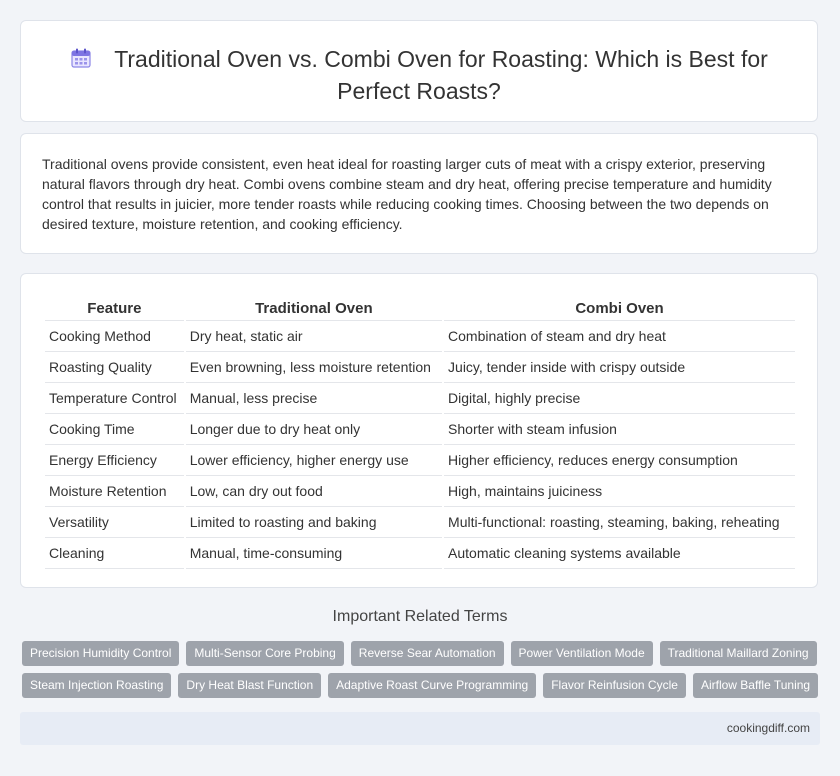 Image resolution: width=840 pixels, height=776 pixels. I want to click on calendar-icon, so click(81, 58).